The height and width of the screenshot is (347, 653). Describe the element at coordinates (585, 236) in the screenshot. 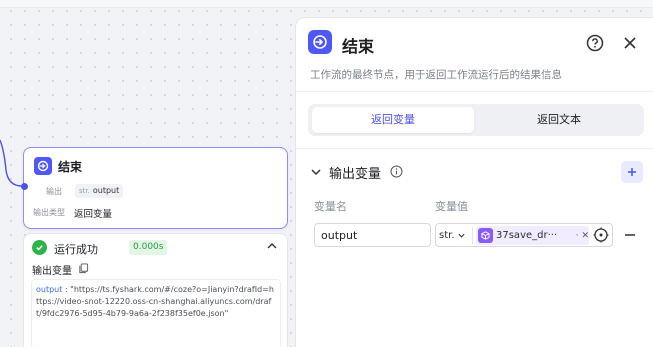

I see `clear-reference-icon: ✕` at that location.